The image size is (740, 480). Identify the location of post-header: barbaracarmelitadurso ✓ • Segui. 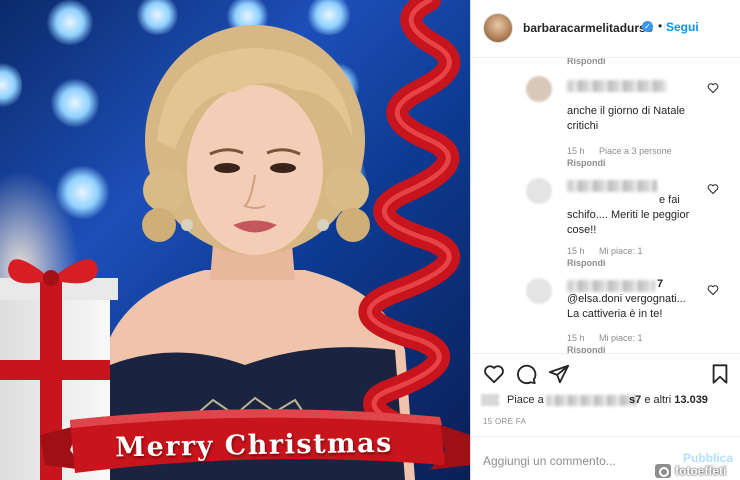
(605, 29).